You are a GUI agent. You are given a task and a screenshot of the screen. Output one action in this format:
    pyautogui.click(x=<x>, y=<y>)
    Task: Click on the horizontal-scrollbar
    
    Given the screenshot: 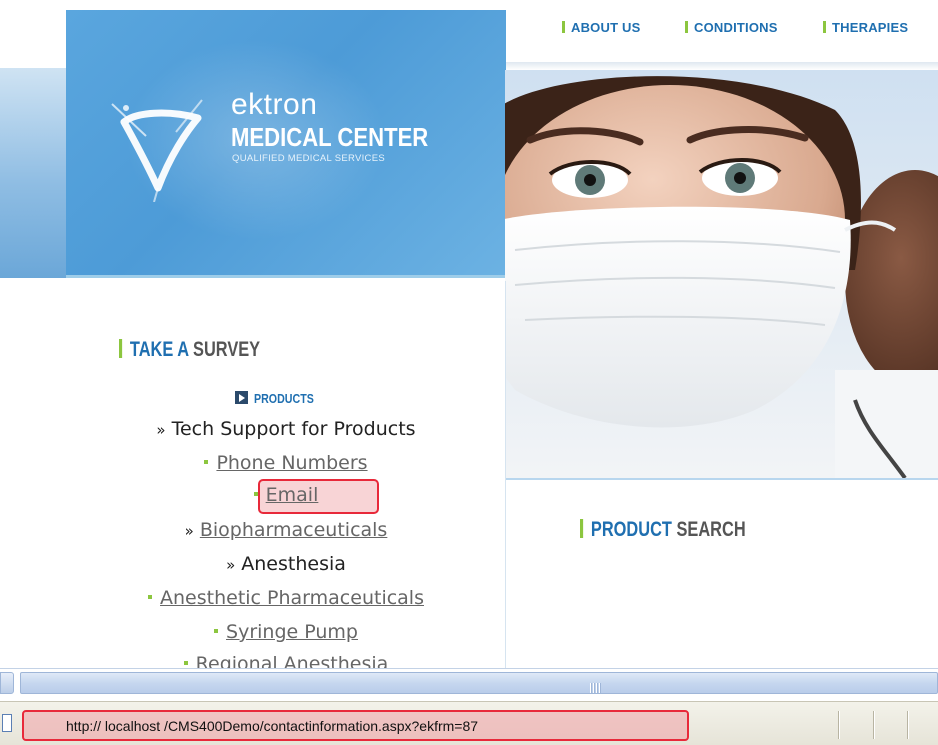 What is the action you would take?
    pyautogui.click(x=469, y=684)
    